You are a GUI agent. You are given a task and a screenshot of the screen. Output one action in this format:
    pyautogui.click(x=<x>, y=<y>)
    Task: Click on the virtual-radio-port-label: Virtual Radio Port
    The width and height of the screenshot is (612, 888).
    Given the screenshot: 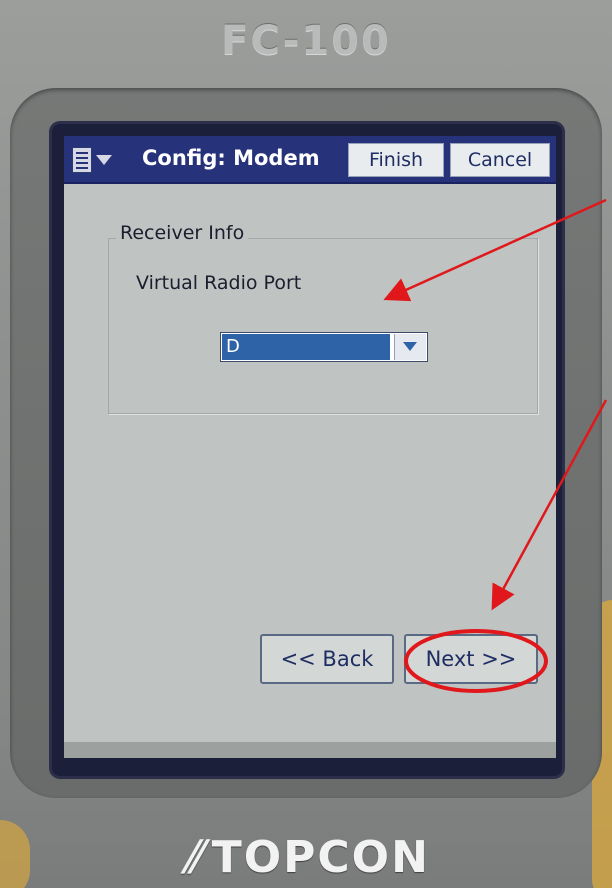 What is the action you would take?
    pyautogui.click(x=219, y=283)
    